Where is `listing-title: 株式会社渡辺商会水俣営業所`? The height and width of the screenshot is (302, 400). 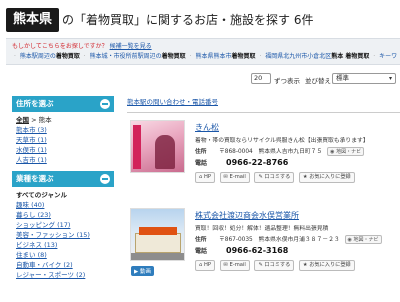
listing-title: 株式会社渡辺商会水俣営業所 is located at coordinates (247, 215).